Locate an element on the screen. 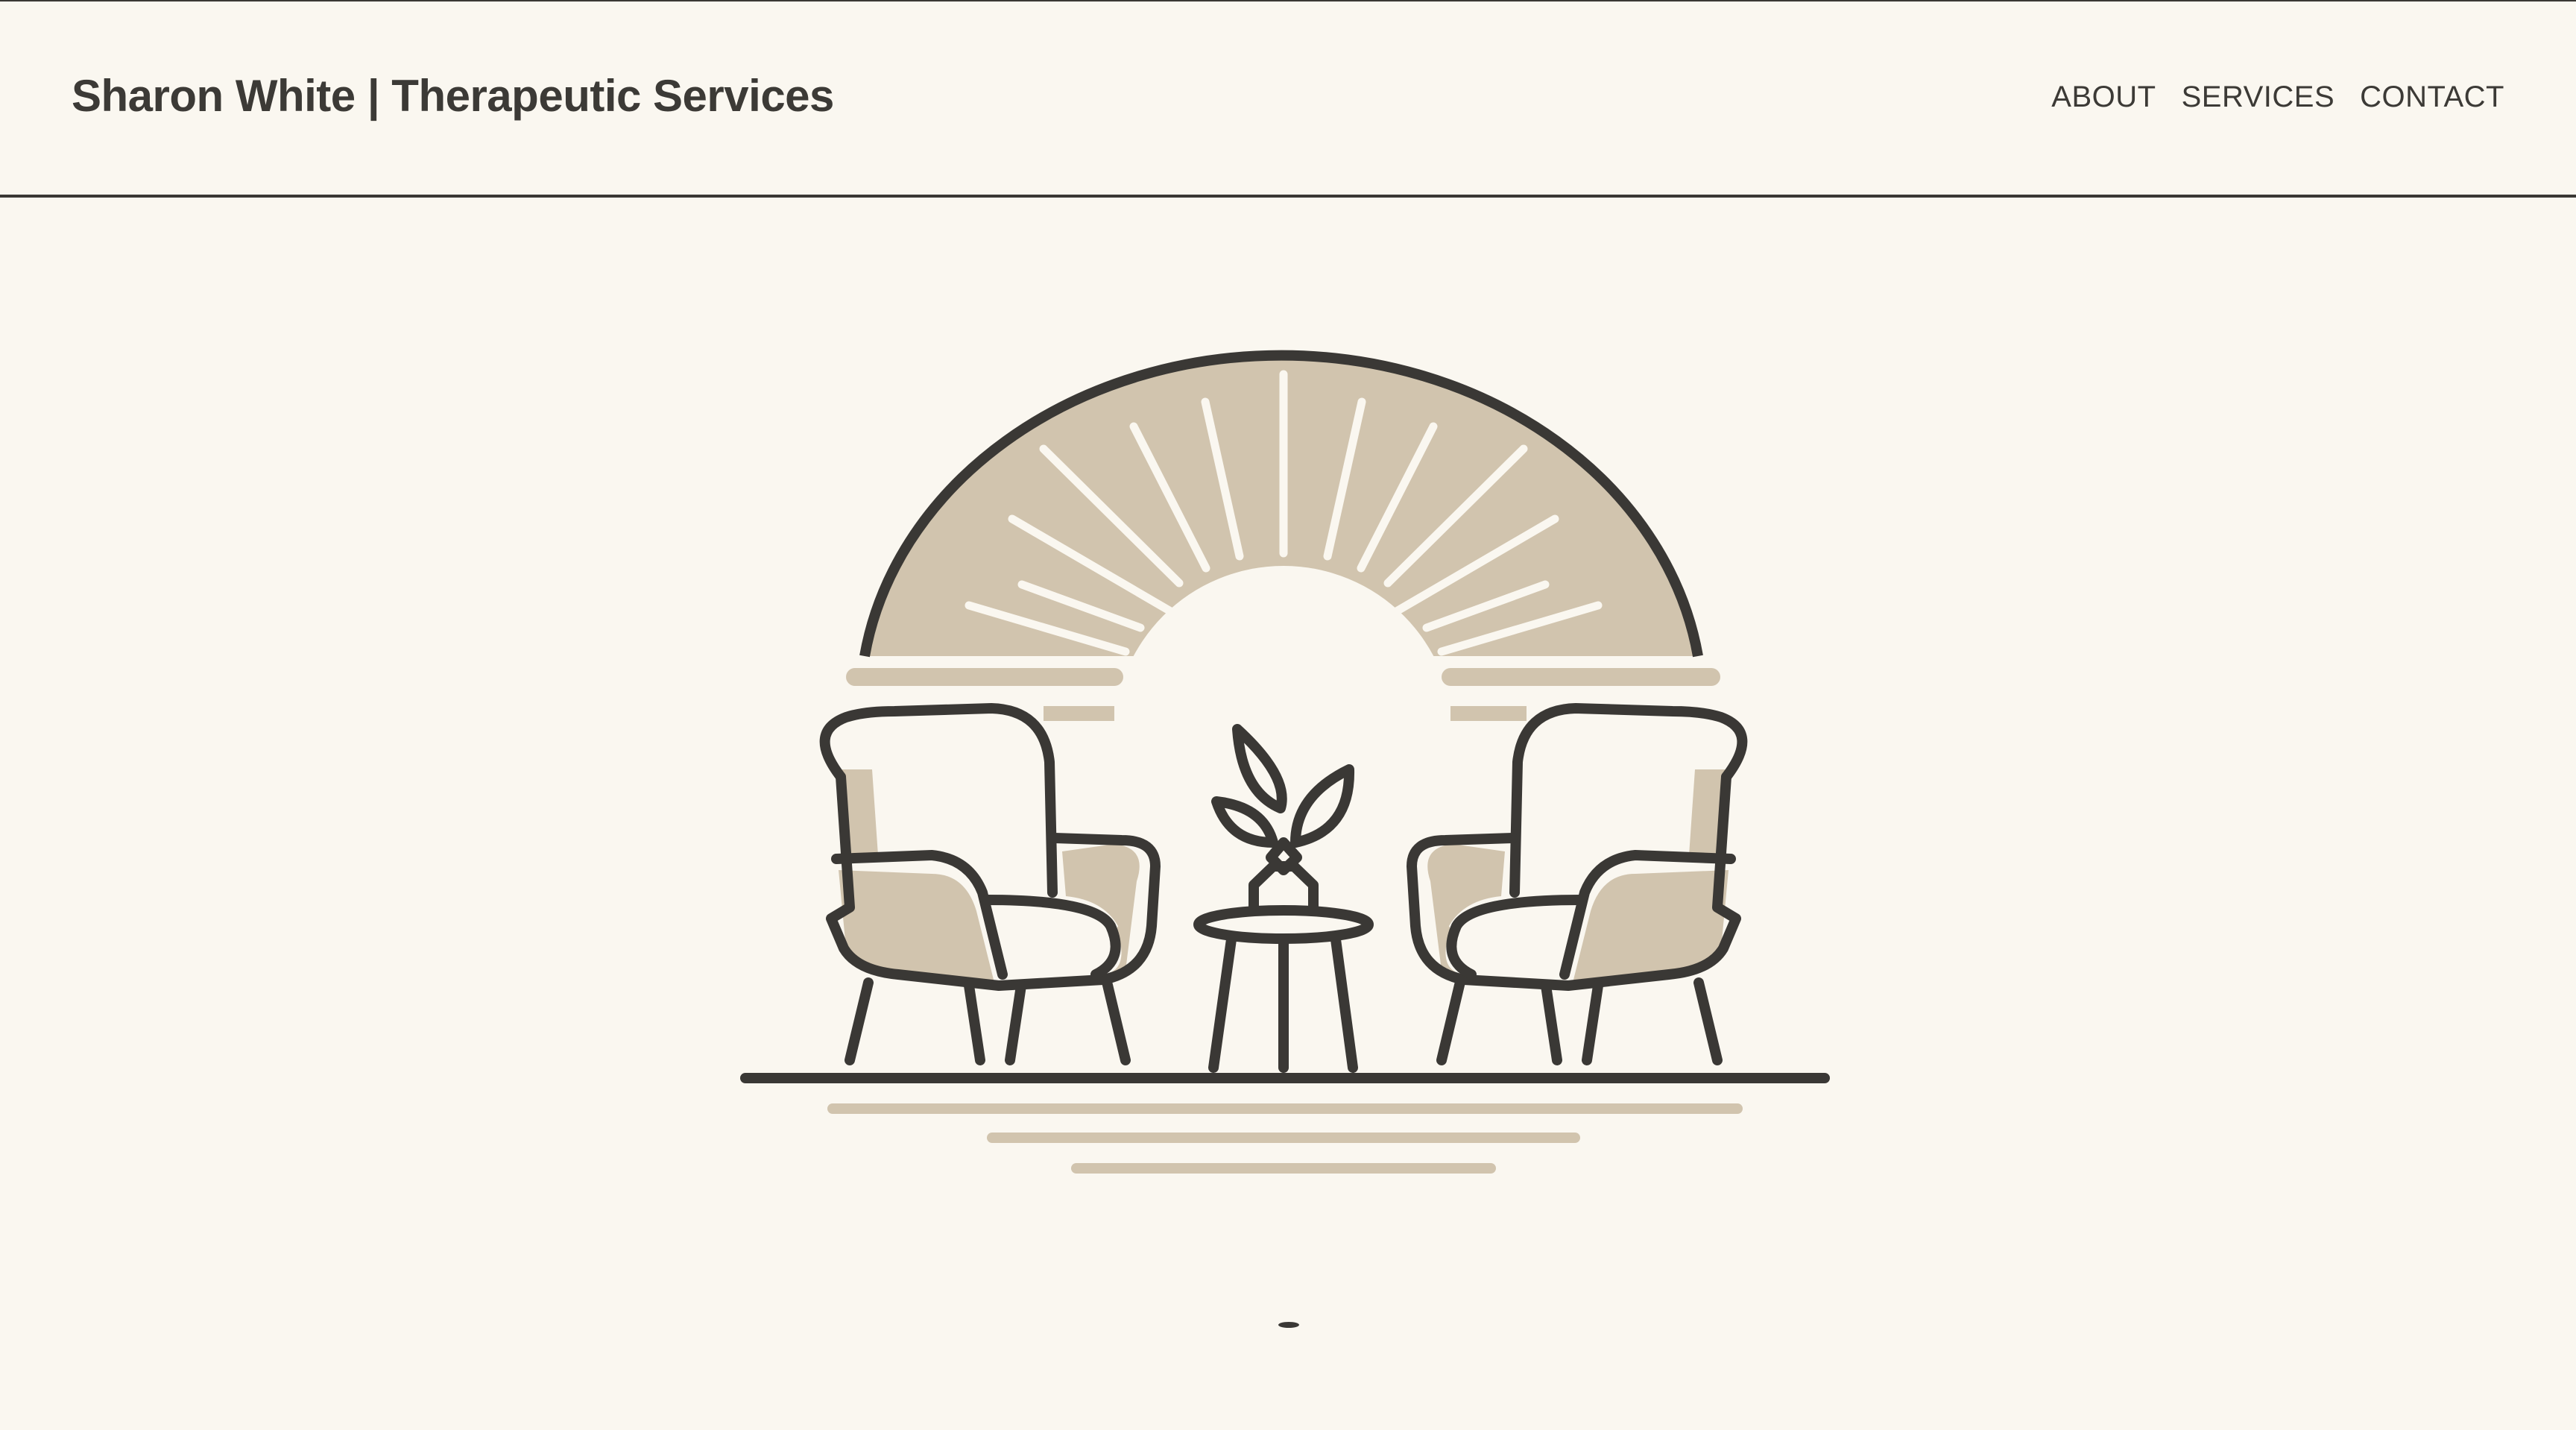 The width and height of the screenshot is (2576, 1430). main-nav: ABOUT SERVICES CONTACT is located at coordinates (2277, 97).